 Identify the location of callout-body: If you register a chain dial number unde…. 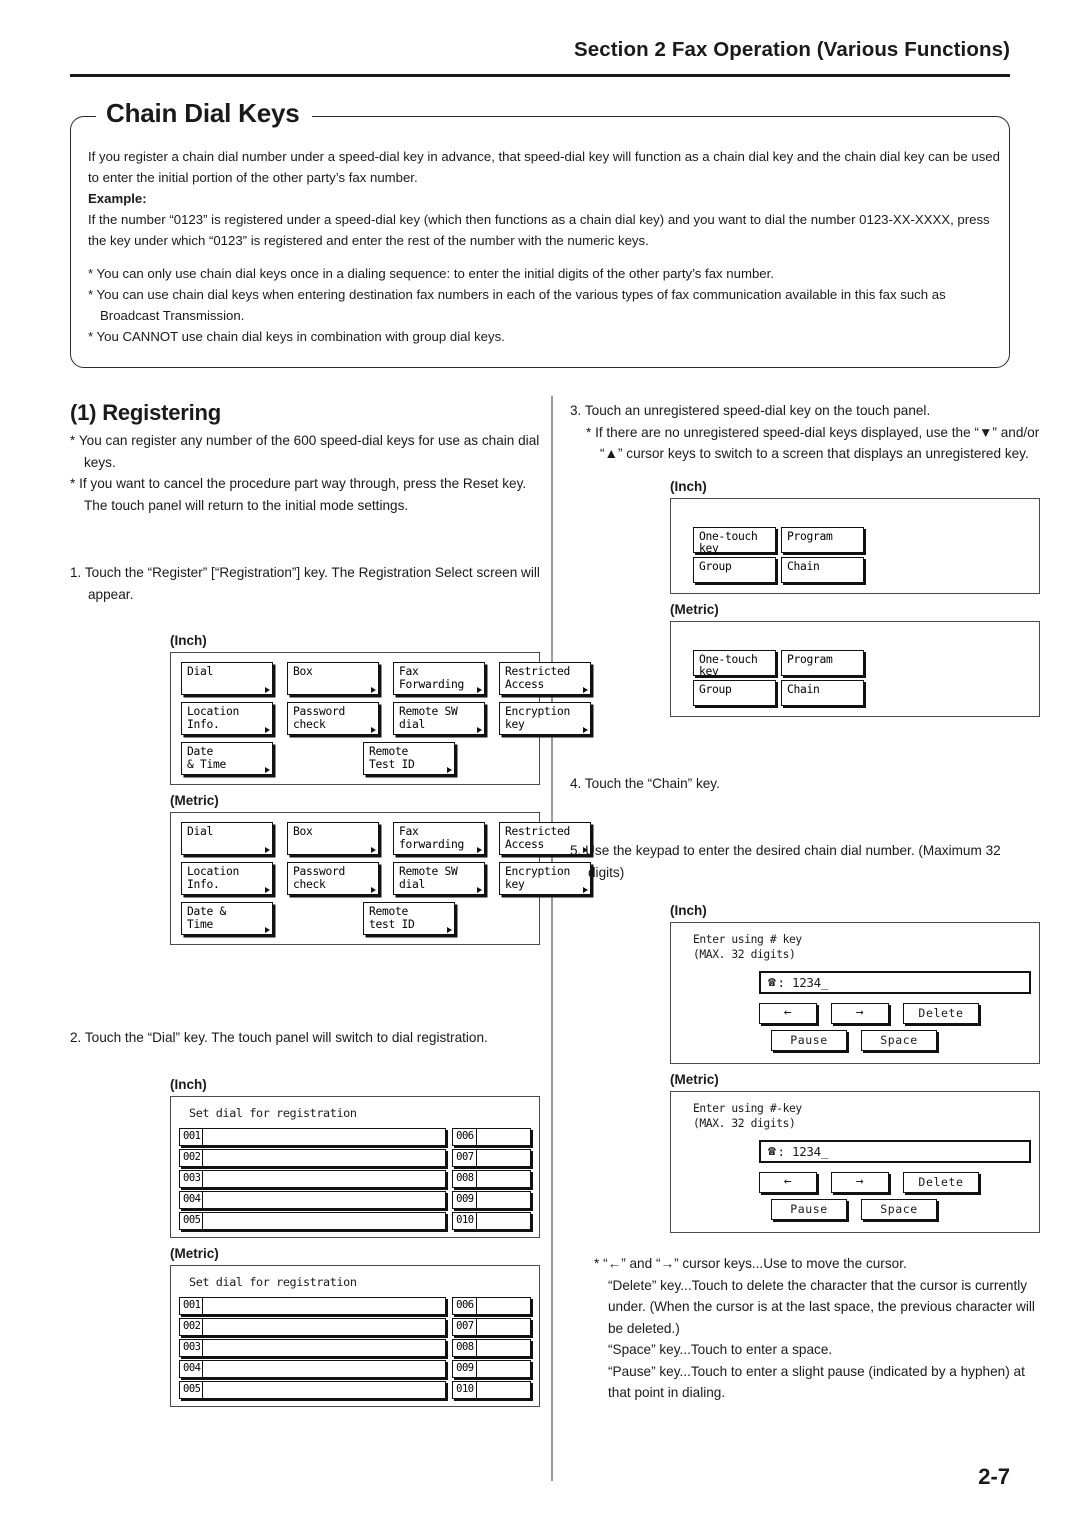
(544, 246).